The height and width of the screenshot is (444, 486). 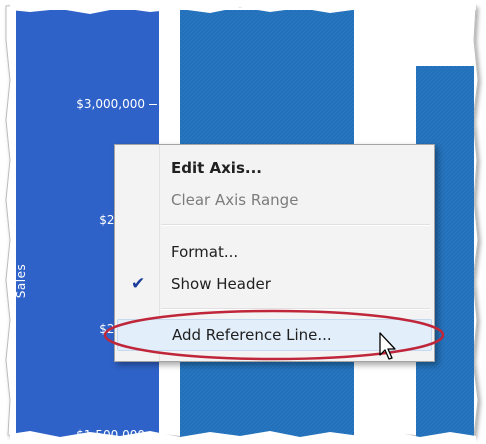 What do you see at coordinates (138, 284) in the screenshot?
I see `checkmark-icon: ✔` at bounding box center [138, 284].